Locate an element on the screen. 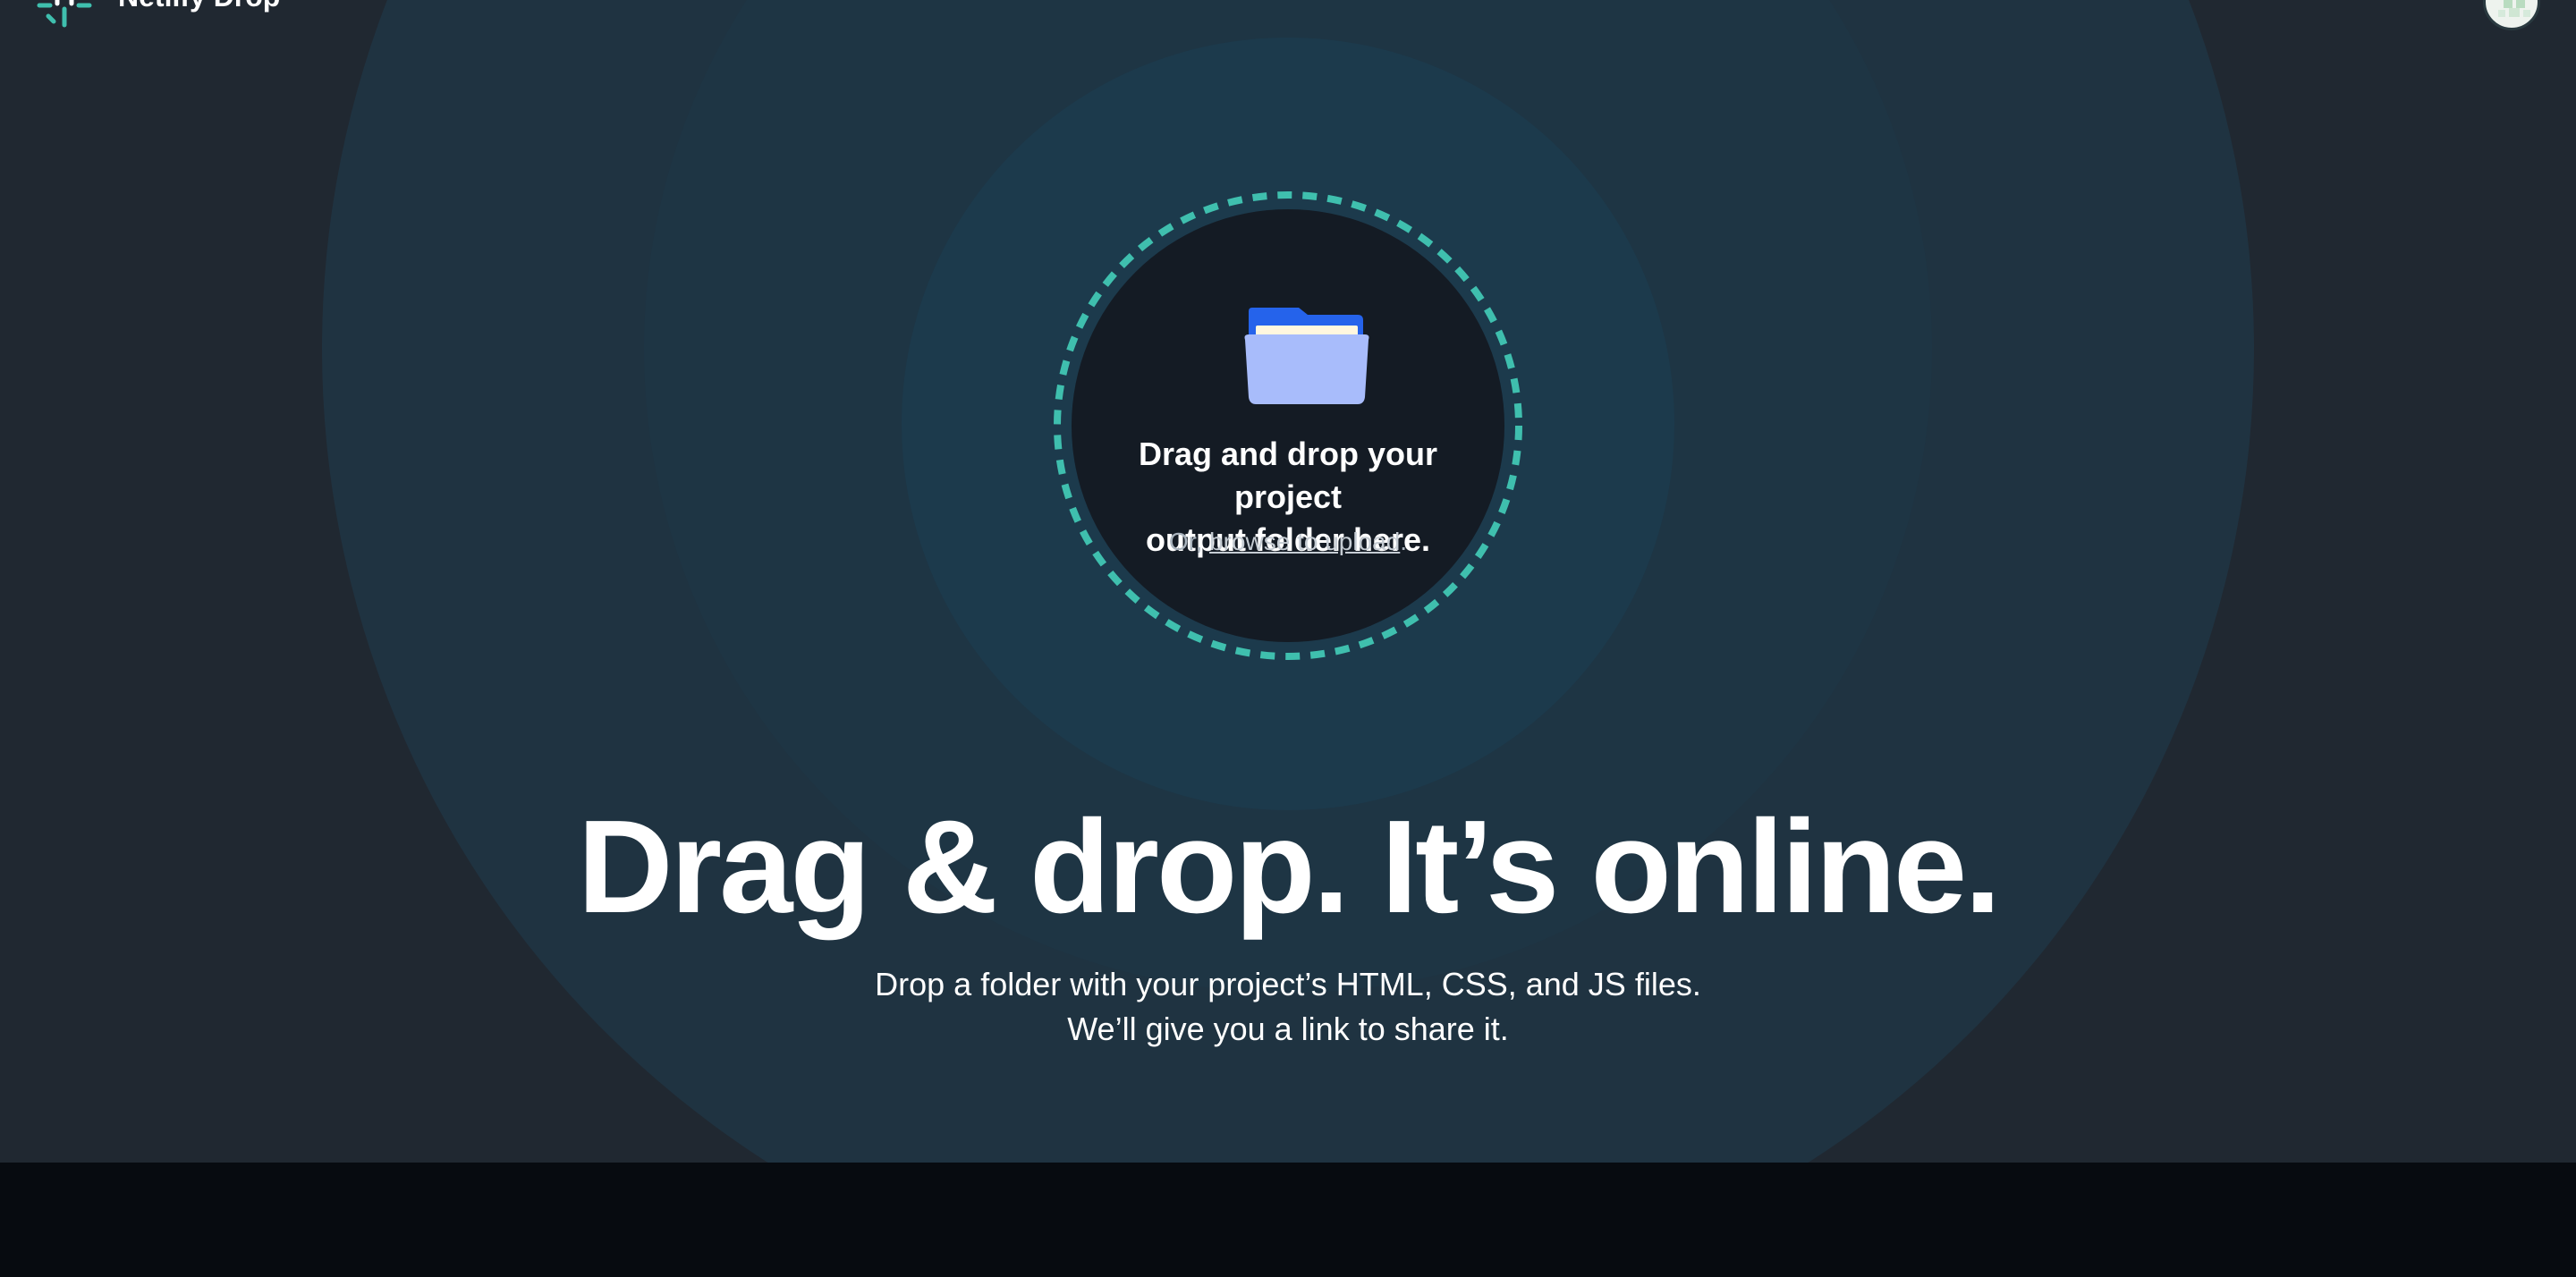  user-avatar-icon is located at coordinates (2511, 15).